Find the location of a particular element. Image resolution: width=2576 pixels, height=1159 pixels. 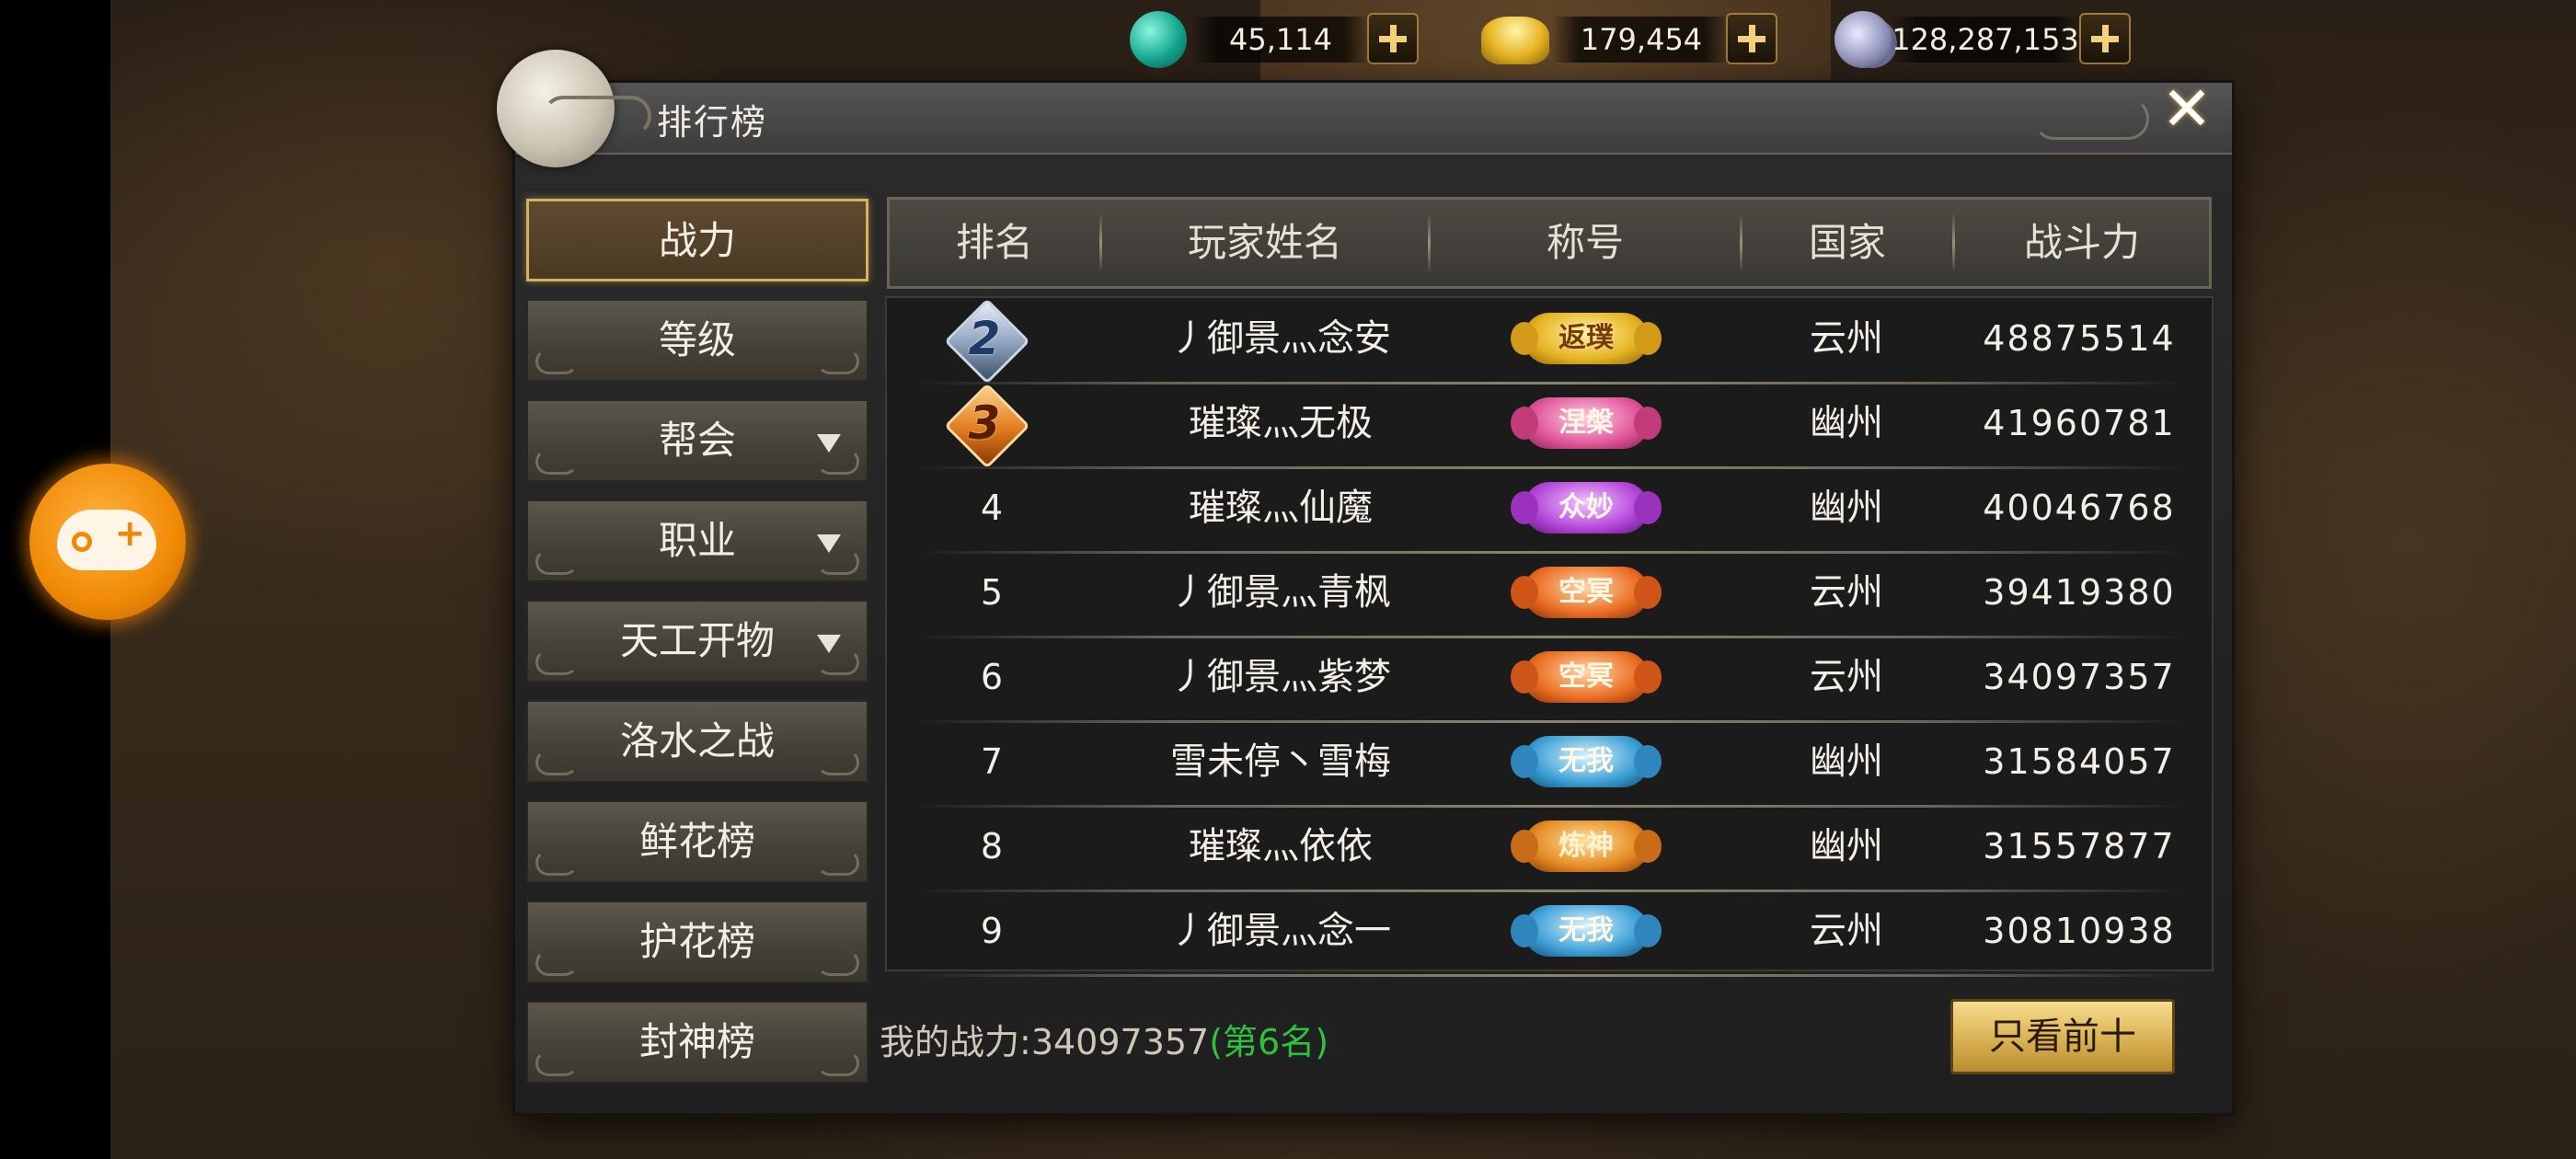

tab-label: 护花榜 is located at coordinates (696, 941).